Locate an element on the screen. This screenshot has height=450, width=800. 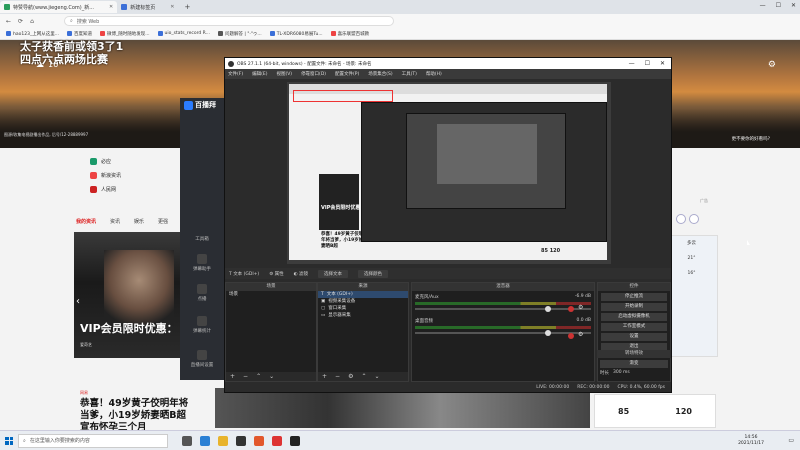
obs-taskbar-icon is located at coordinates (241, 440).